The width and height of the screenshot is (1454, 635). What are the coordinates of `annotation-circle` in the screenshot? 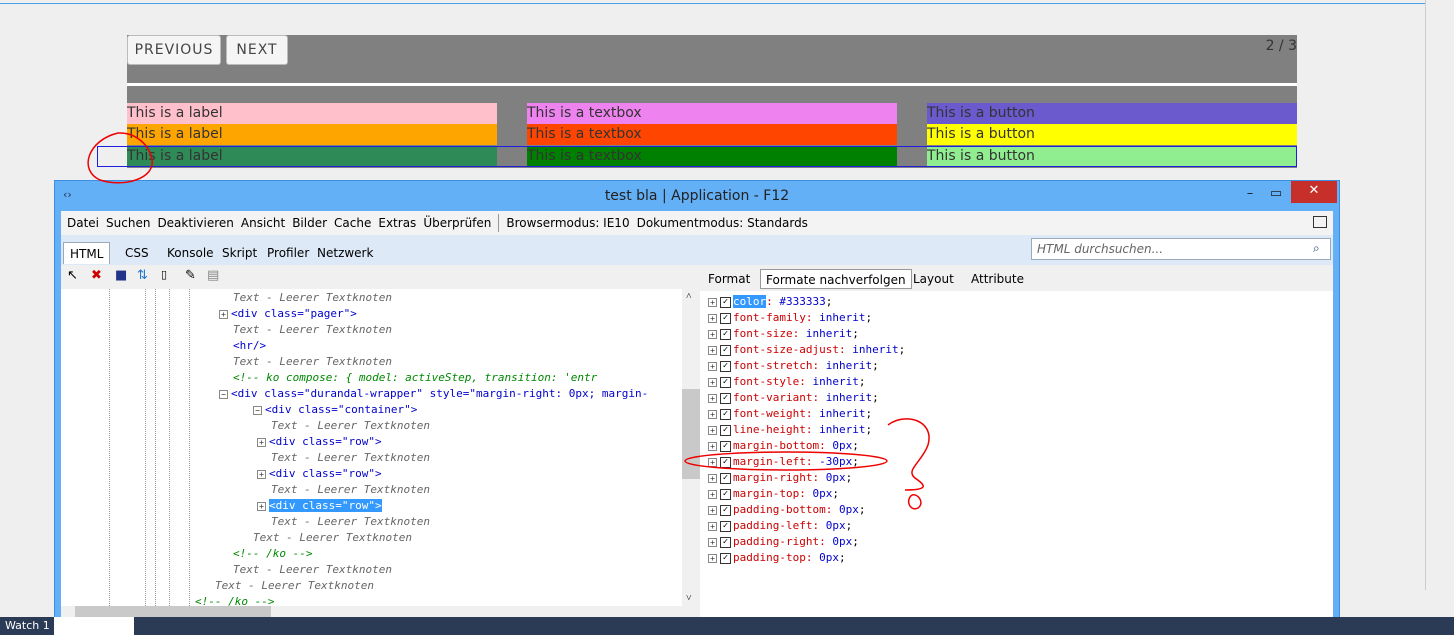 It's located at (120, 158).